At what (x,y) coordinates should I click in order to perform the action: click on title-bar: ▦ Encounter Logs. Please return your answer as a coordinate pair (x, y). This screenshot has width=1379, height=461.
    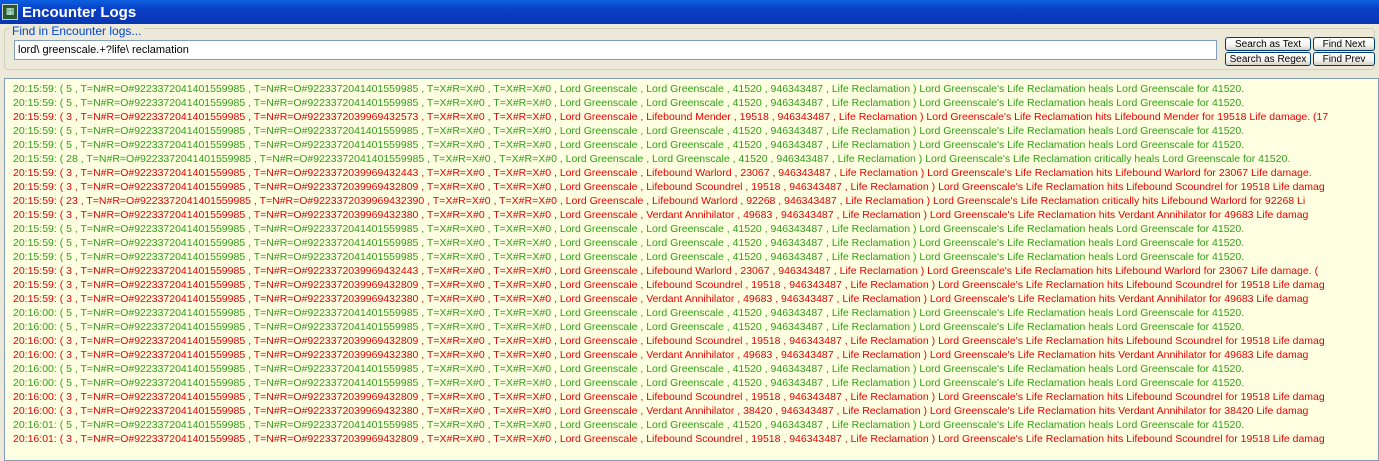
    Looking at the image, I should click on (689, 12).